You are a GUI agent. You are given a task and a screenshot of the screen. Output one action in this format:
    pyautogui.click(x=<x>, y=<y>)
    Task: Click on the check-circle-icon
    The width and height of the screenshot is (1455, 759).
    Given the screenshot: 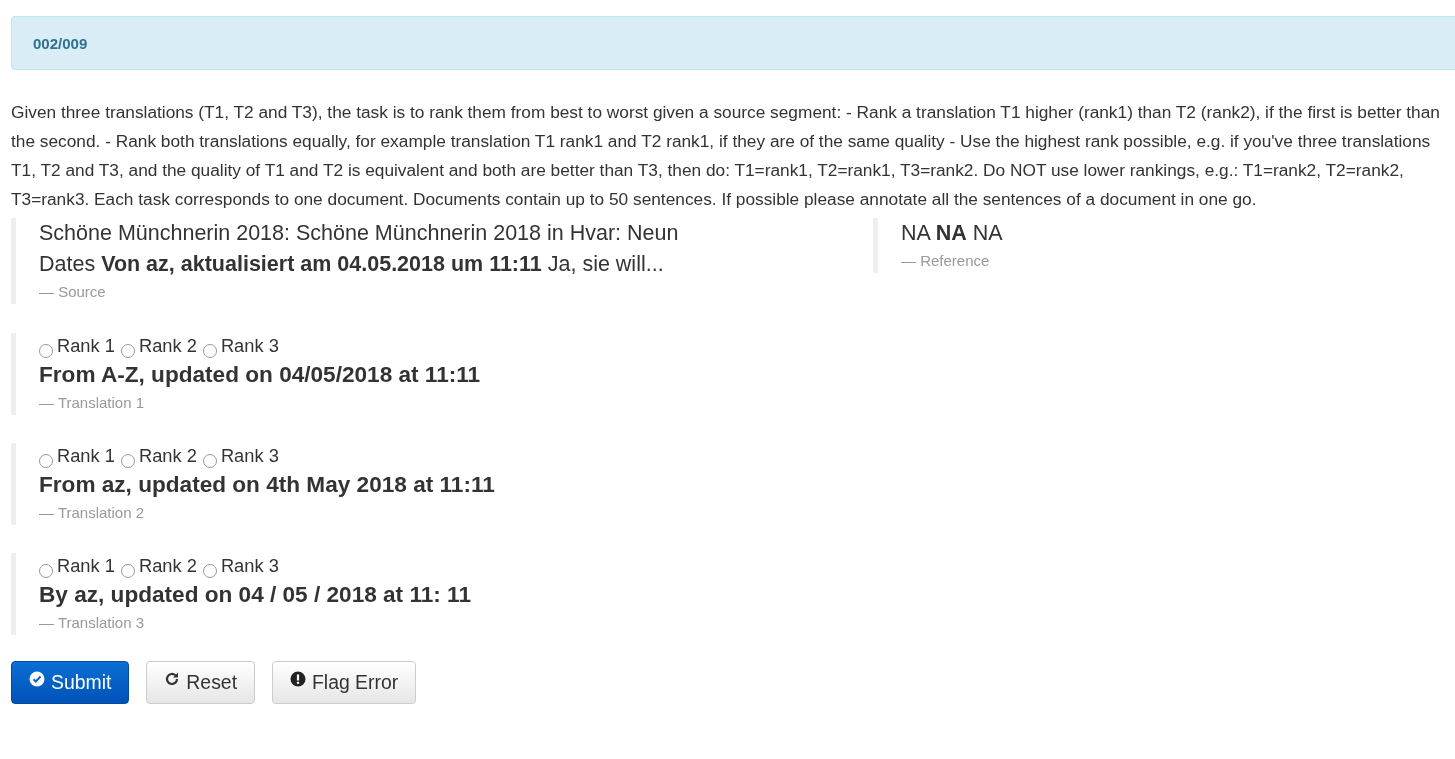 What is the action you would take?
    pyautogui.click(x=37, y=678)
    